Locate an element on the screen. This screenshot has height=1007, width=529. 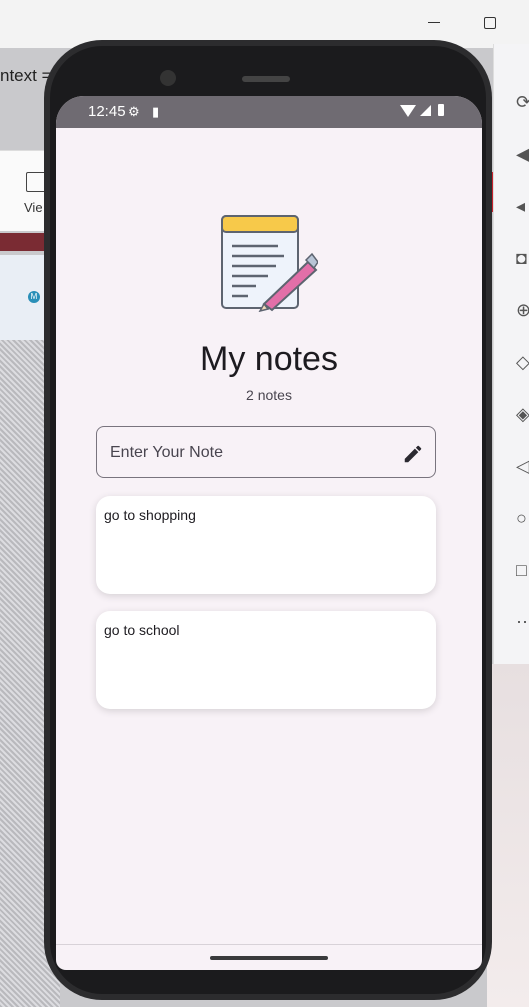
battery-icon is located at coordinates (441, 110).